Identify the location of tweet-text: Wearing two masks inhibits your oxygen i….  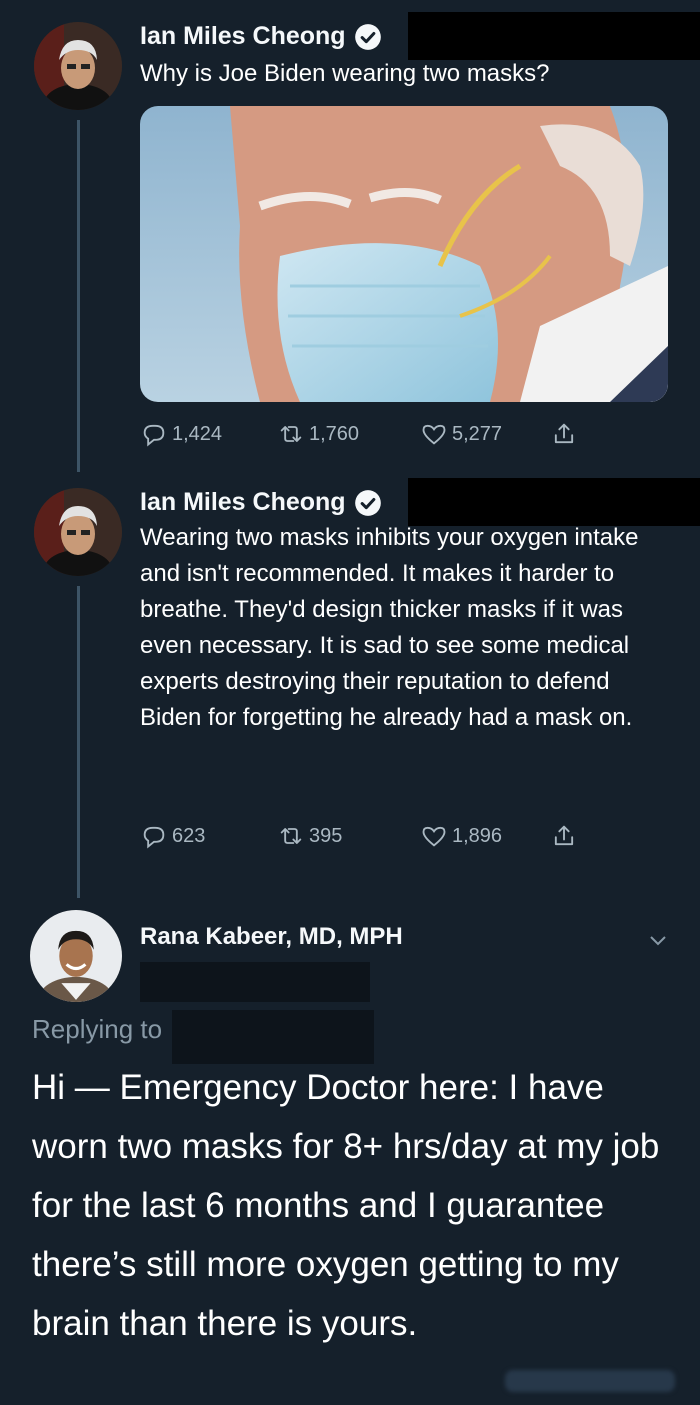
(389, 627).